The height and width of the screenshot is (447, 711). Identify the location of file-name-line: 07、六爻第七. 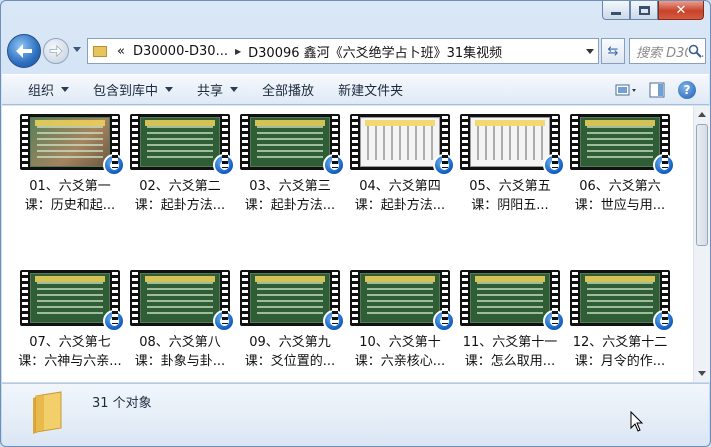
(70, 342).